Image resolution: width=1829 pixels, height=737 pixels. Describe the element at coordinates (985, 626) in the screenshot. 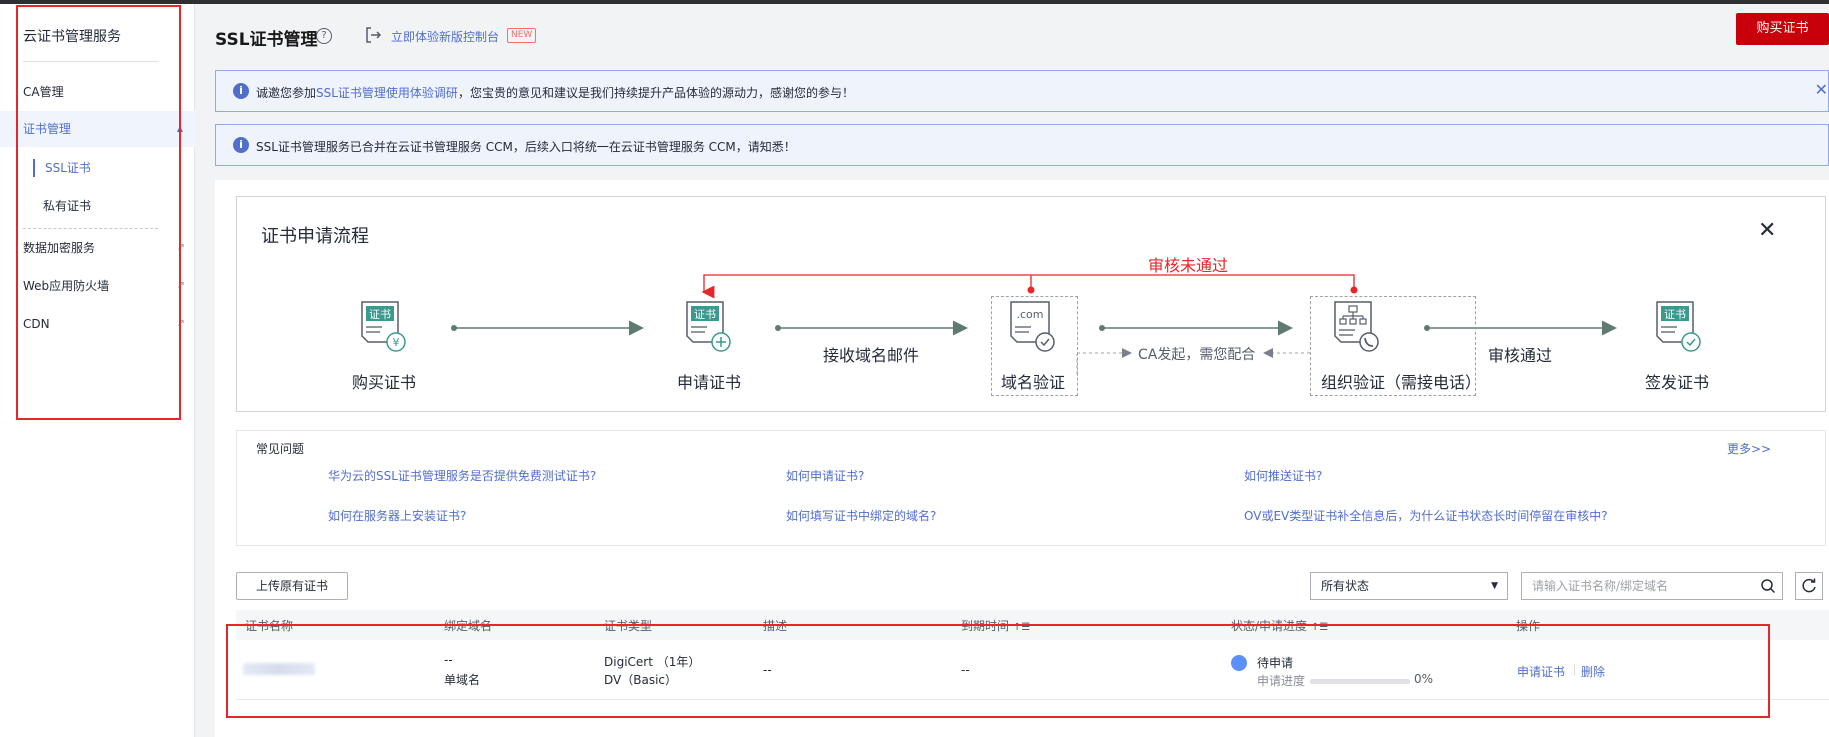

I see `column-header-label: 到期时间` at that location.